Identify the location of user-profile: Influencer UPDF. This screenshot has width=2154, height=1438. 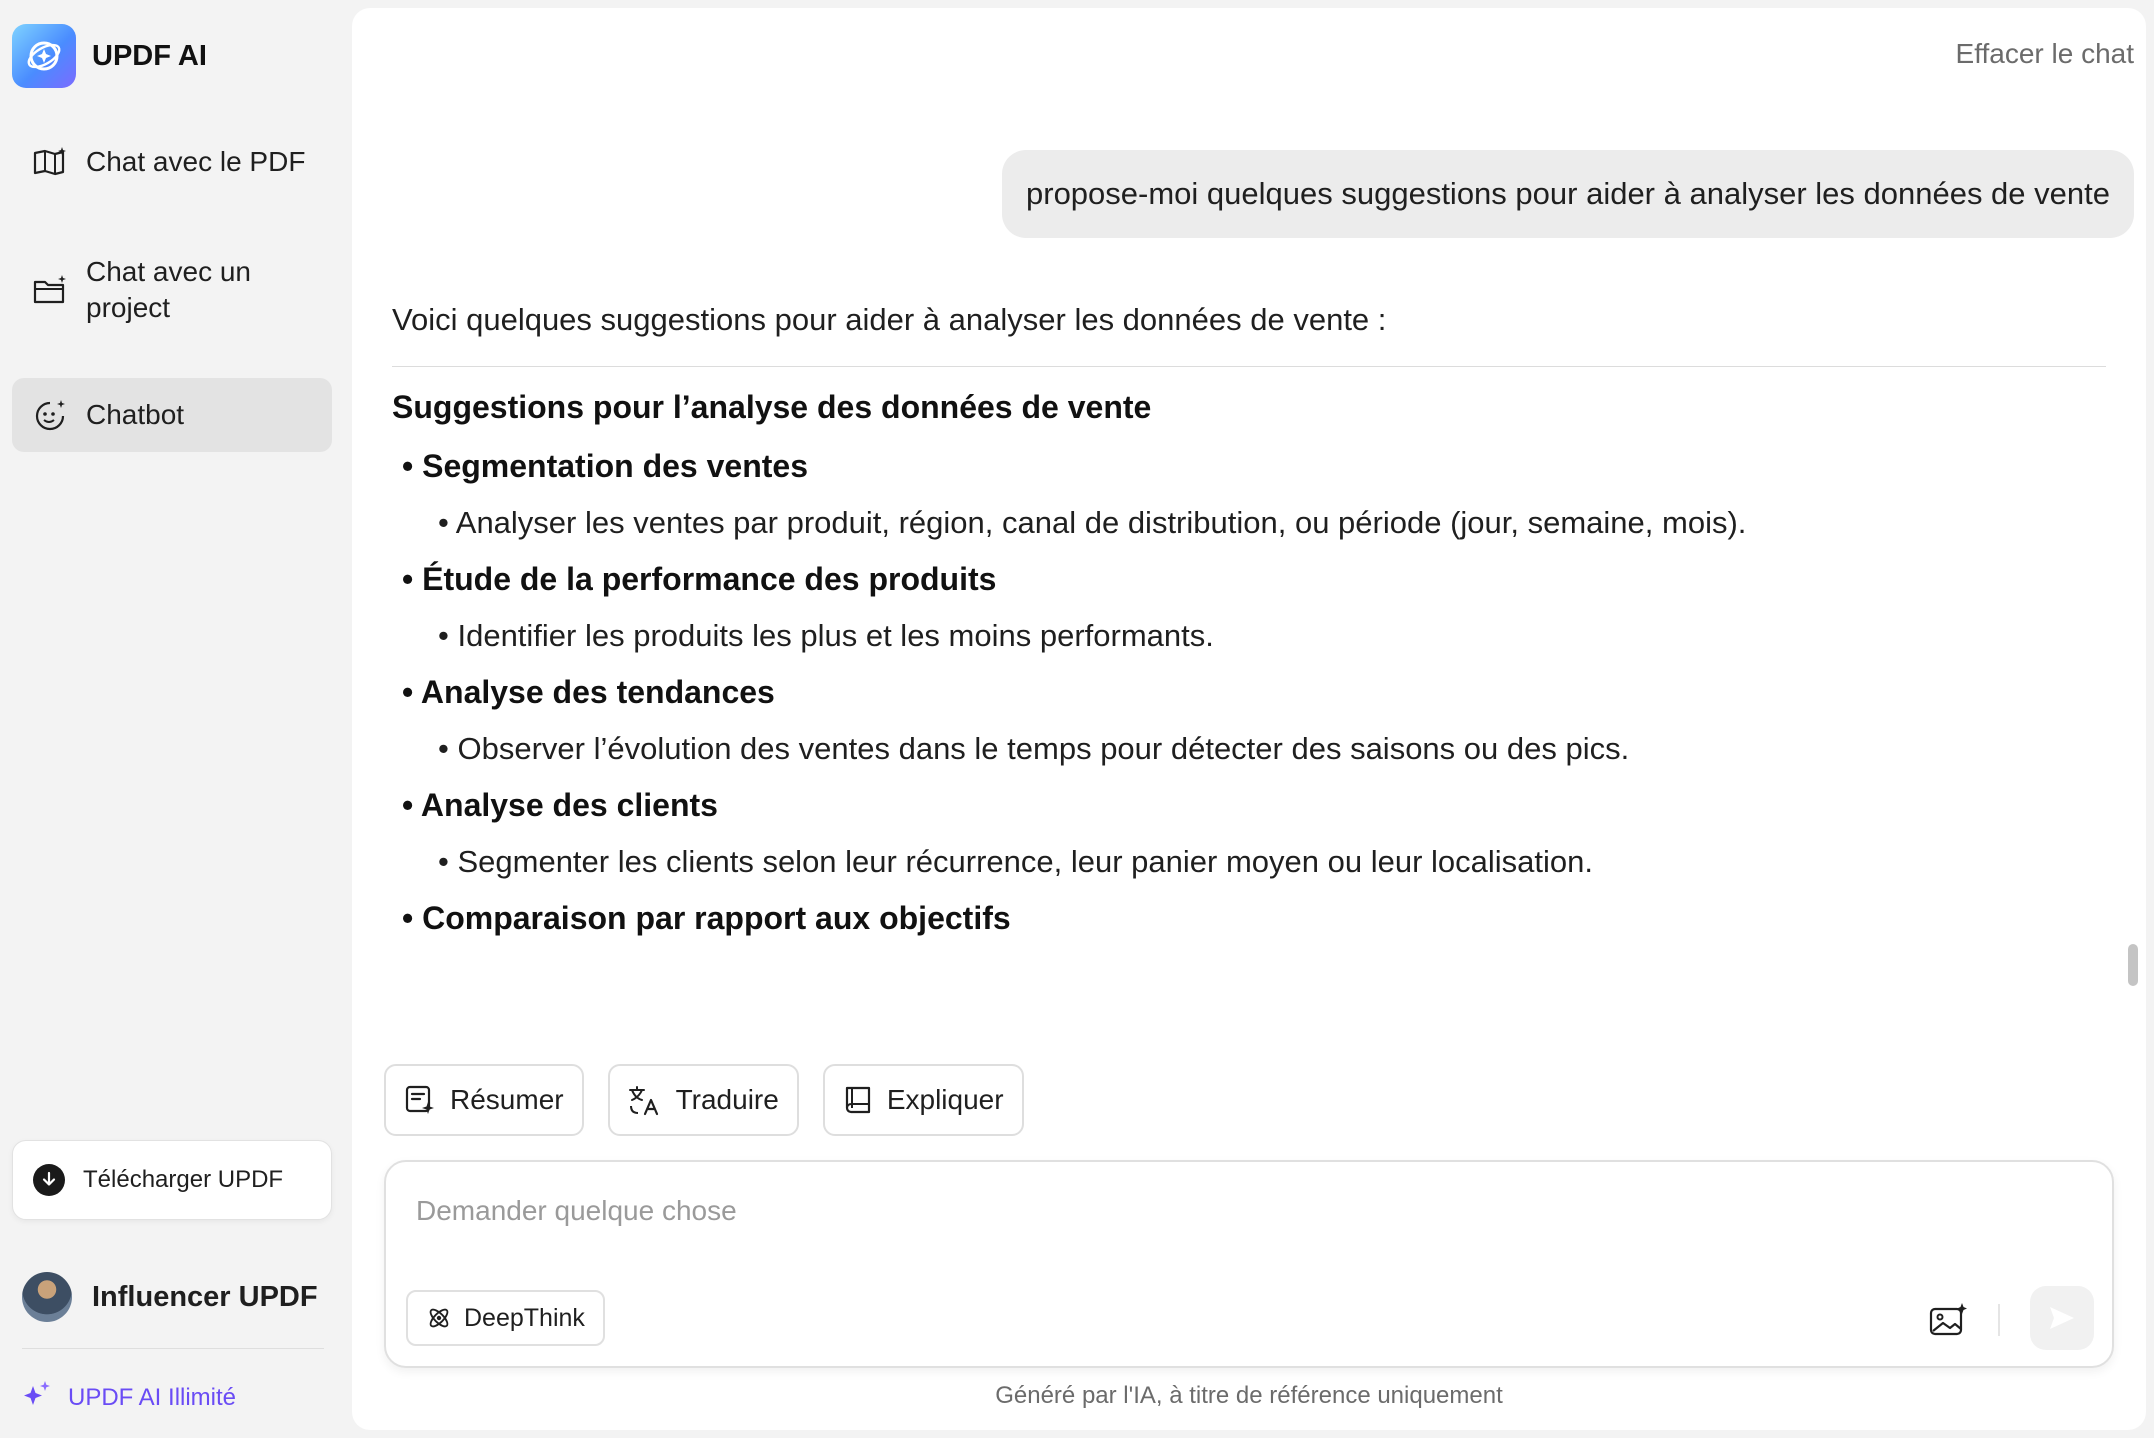
(170, 1297).